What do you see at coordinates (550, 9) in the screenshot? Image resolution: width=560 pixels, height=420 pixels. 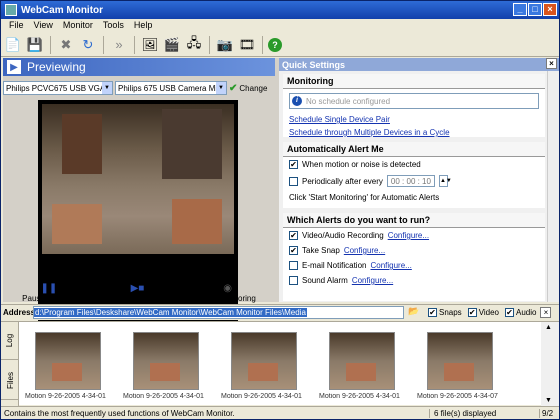 I see `close-button: ×` at bounding box center [550, 9].